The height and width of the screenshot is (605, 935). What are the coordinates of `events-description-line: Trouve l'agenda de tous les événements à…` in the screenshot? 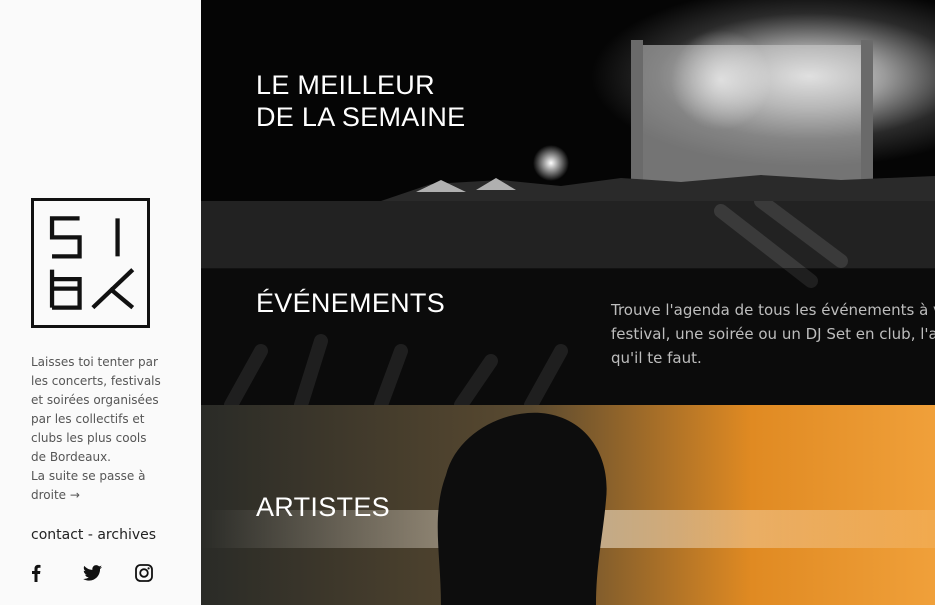 It's located at (773, 310).